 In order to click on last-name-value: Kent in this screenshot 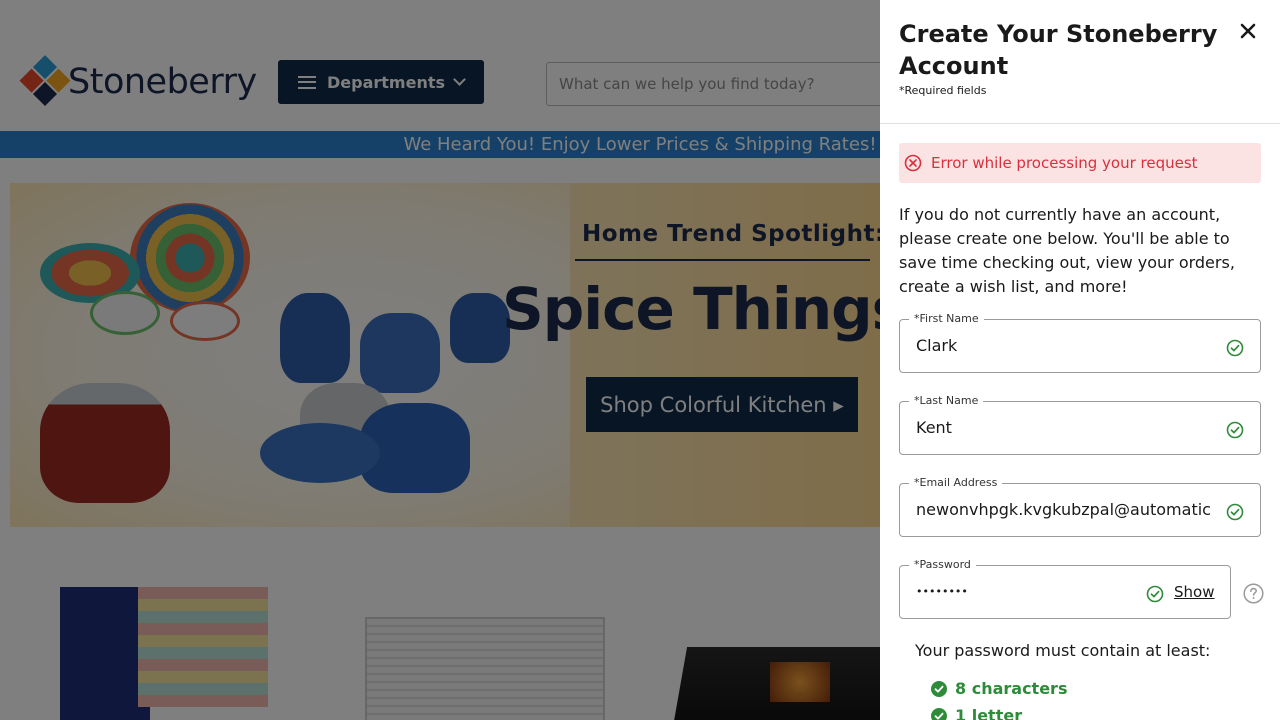, I will do `click(1066, 428)`.